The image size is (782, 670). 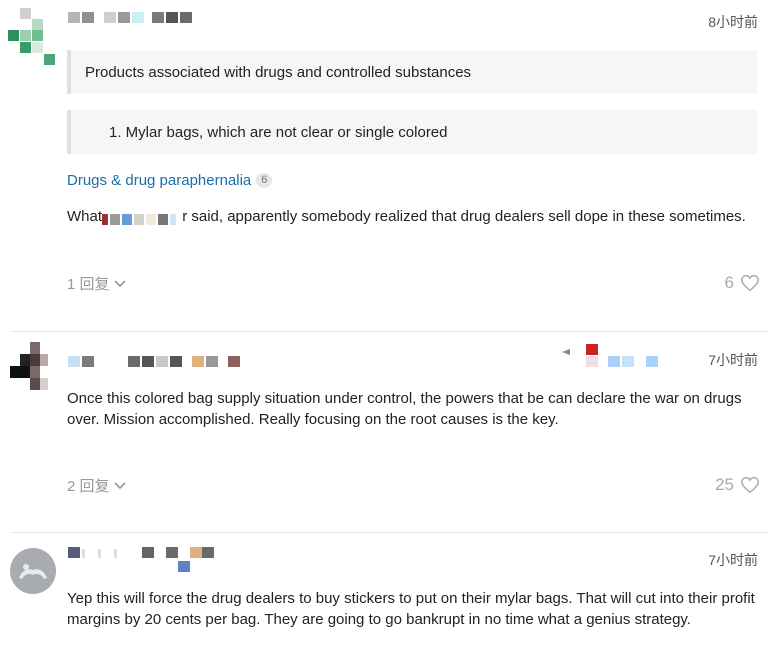 What do you see at coordinates (140, 217) in the screenshot?
I see `redacted-mention` at bounding box center [140, 217].